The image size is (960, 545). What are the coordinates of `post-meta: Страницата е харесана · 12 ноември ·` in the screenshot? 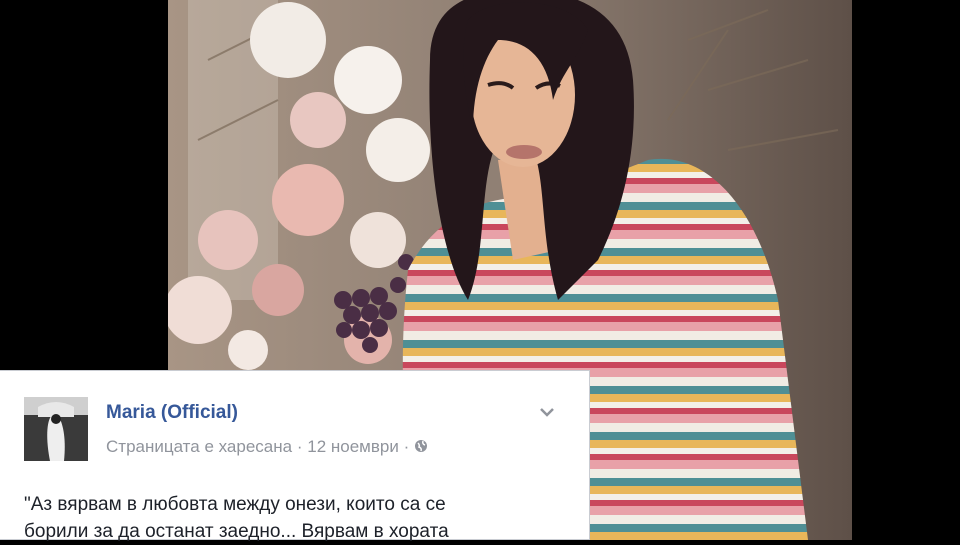 It's located at (267, 447).